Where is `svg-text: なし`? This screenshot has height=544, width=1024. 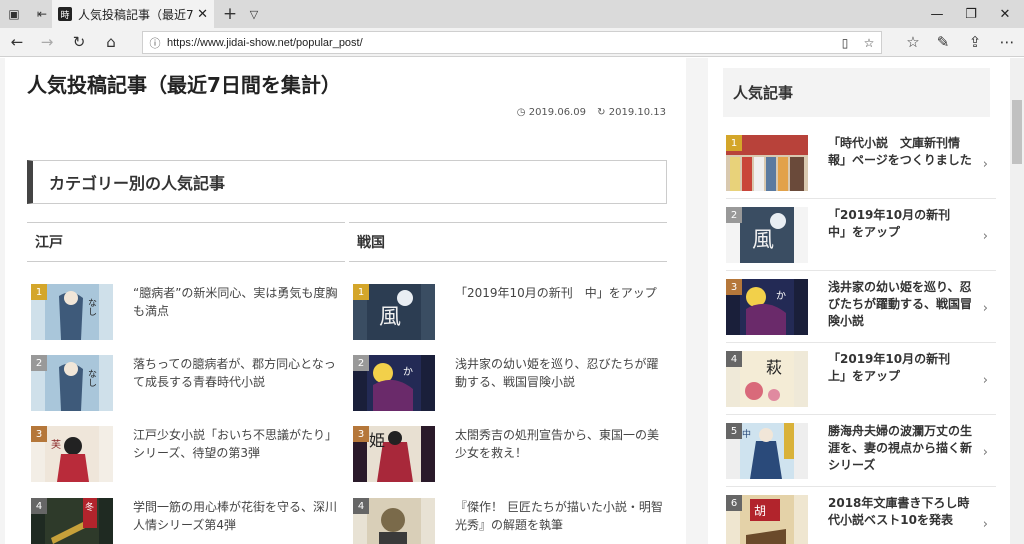
svg-text: なし is located at coordinates (91, 378).